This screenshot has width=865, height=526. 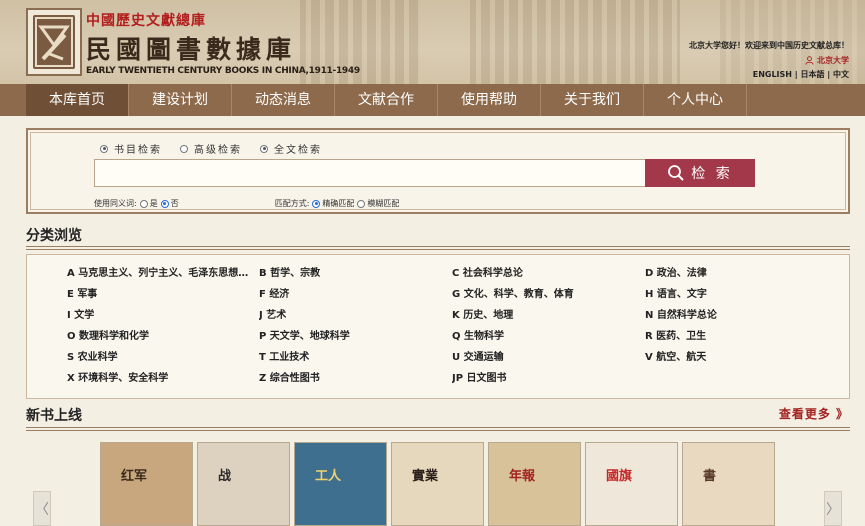 I want to click on user-name: 北京大学, so click(x=833, y=60).